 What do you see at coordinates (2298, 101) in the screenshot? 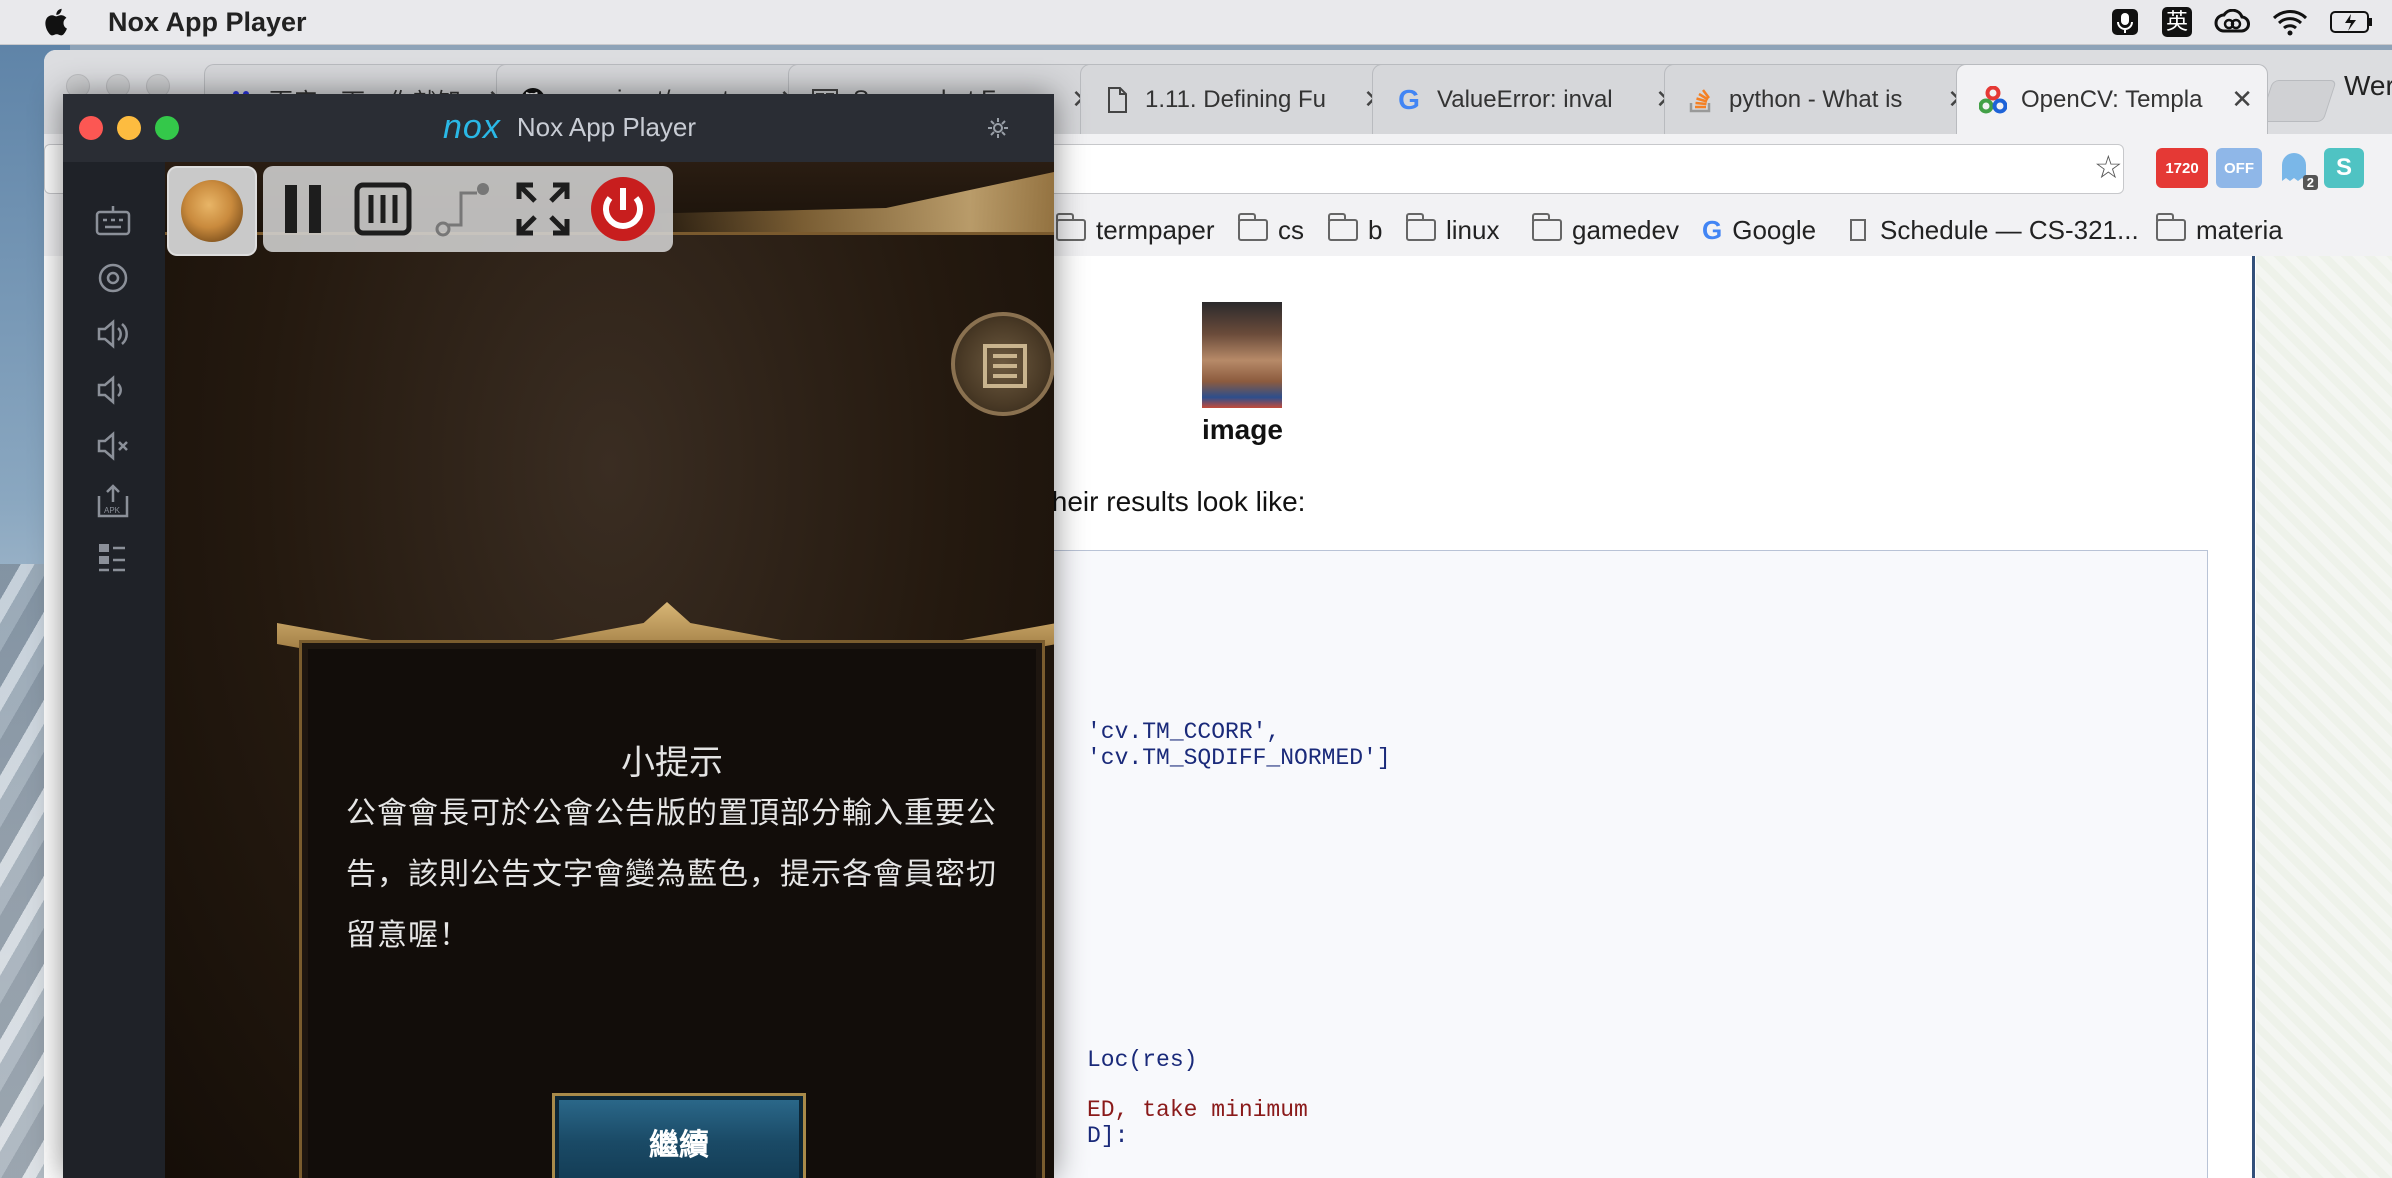
I see `new-tab-button` at bounding box center [2298, 101].